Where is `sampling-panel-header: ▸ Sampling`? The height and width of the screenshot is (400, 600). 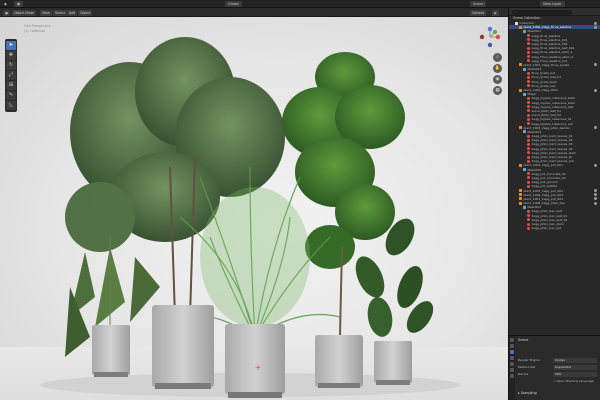
sampling-panel-header: ▸ Sampling is located at coordinates (527, 393).